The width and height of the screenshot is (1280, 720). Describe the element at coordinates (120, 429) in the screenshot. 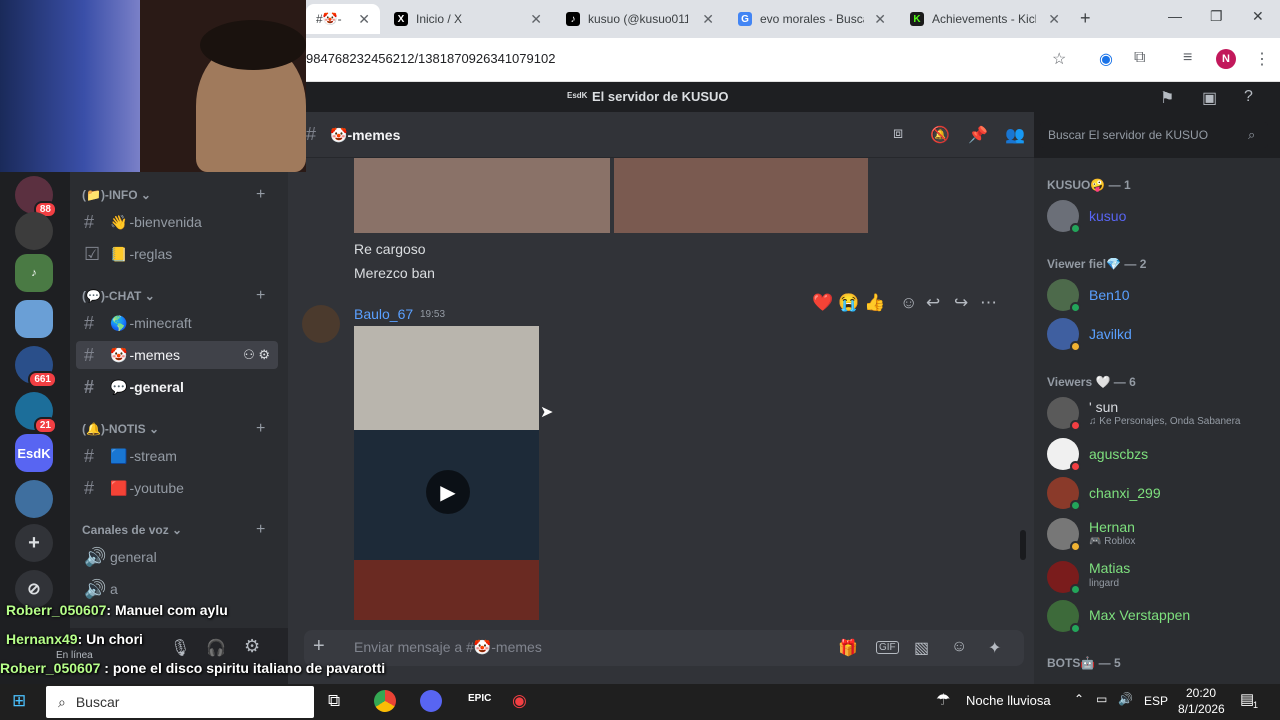

I see `category-notis: (🔔)-NOTIS ⌄` at that location.